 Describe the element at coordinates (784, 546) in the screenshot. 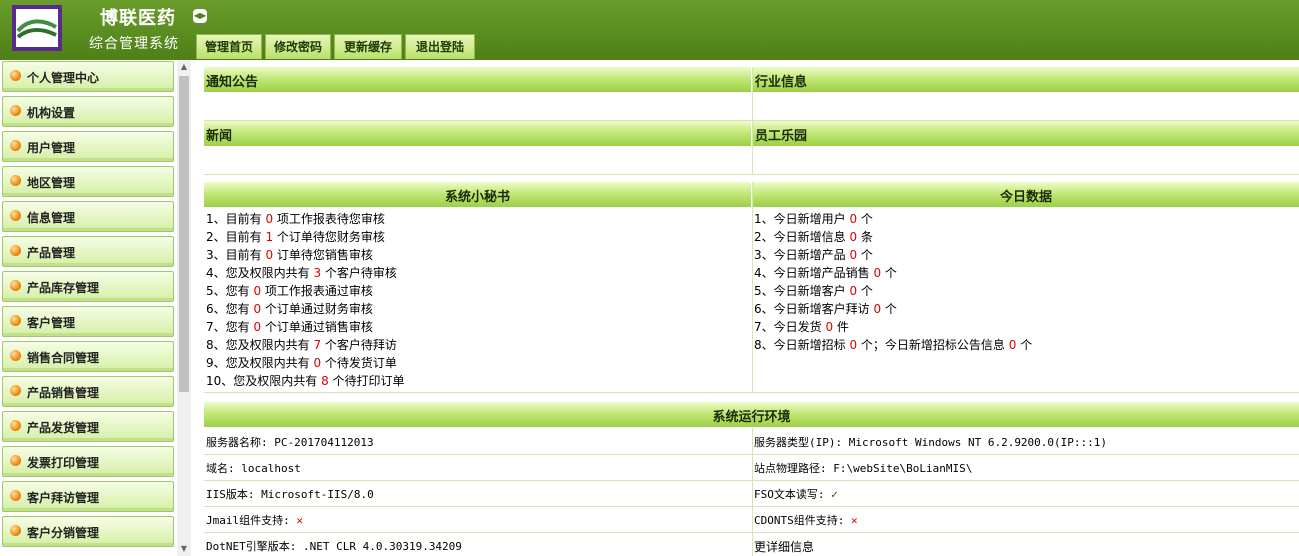

I see `more-info-link: 更详细信息` at that location.